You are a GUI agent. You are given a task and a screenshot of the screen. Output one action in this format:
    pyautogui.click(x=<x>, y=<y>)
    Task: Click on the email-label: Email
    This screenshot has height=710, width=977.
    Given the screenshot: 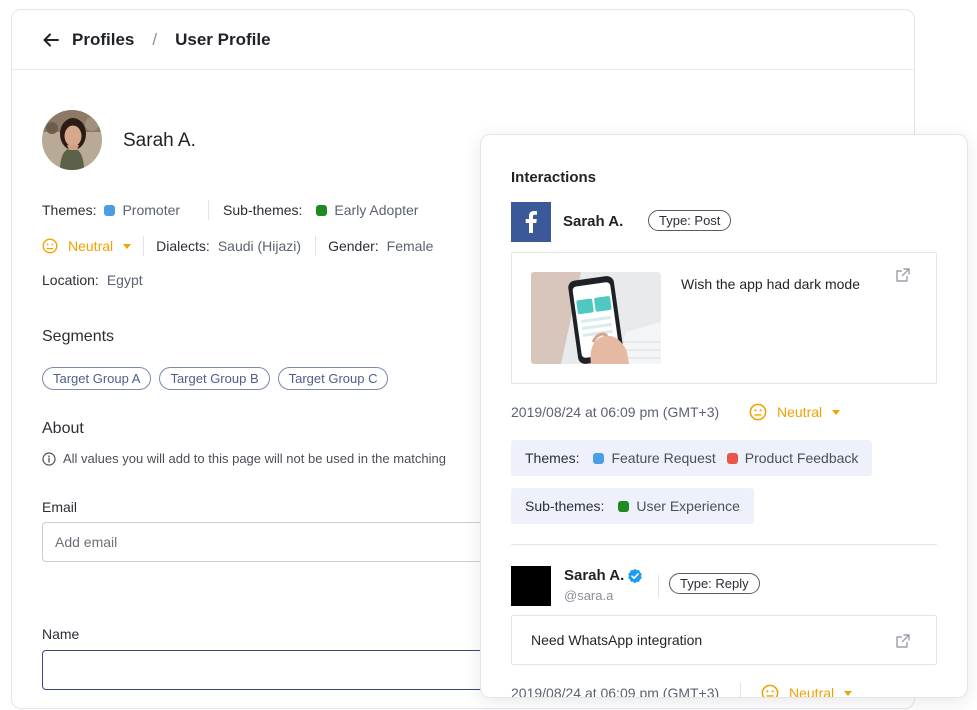 What is the action you would take?
    pyautogui.click(x=60, y=507)
    